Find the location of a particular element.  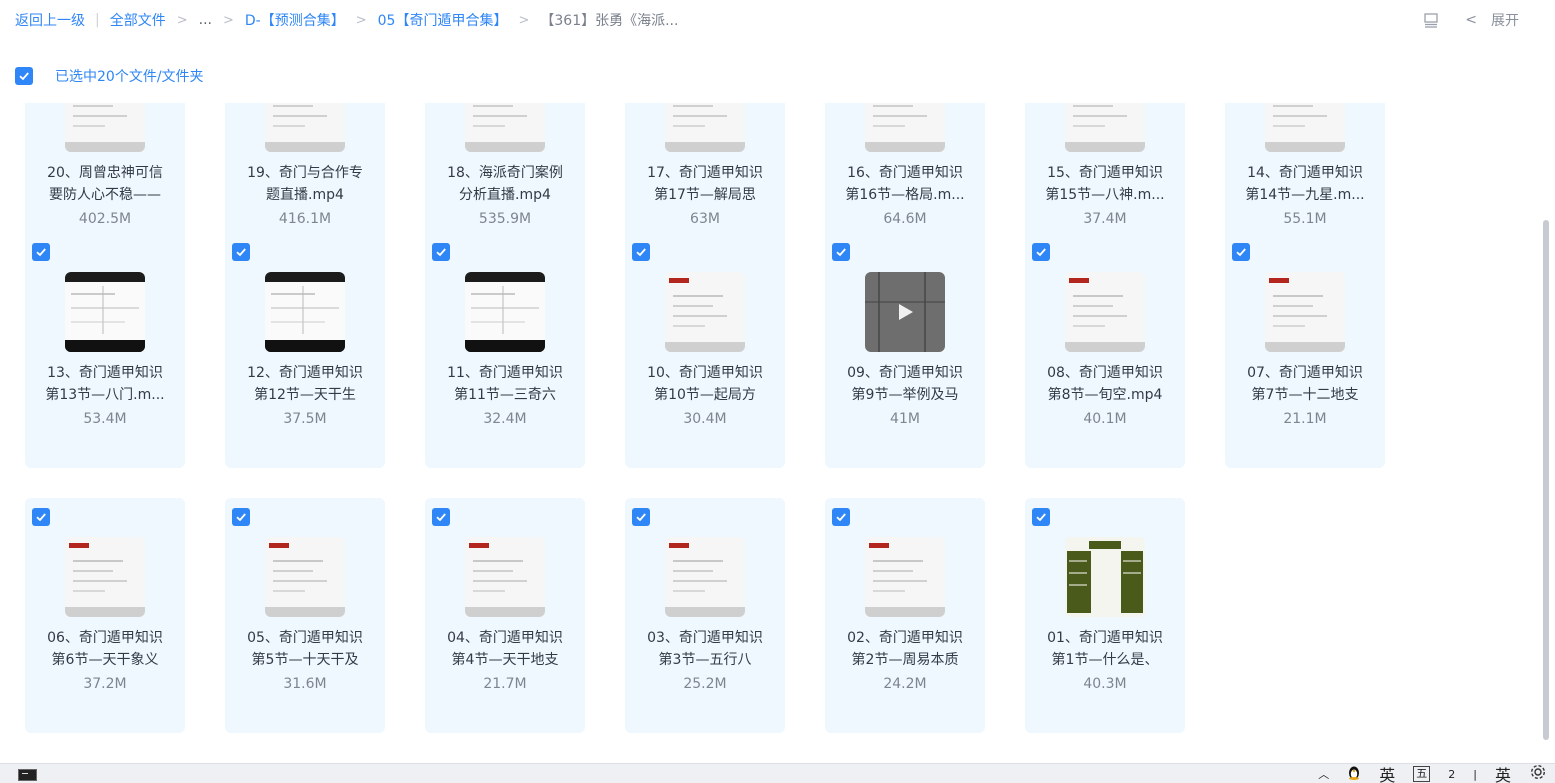

file-card: 01、奇门遁甲知识 第1节—什么是、 40.3M is located at coordinates (1105, 615).